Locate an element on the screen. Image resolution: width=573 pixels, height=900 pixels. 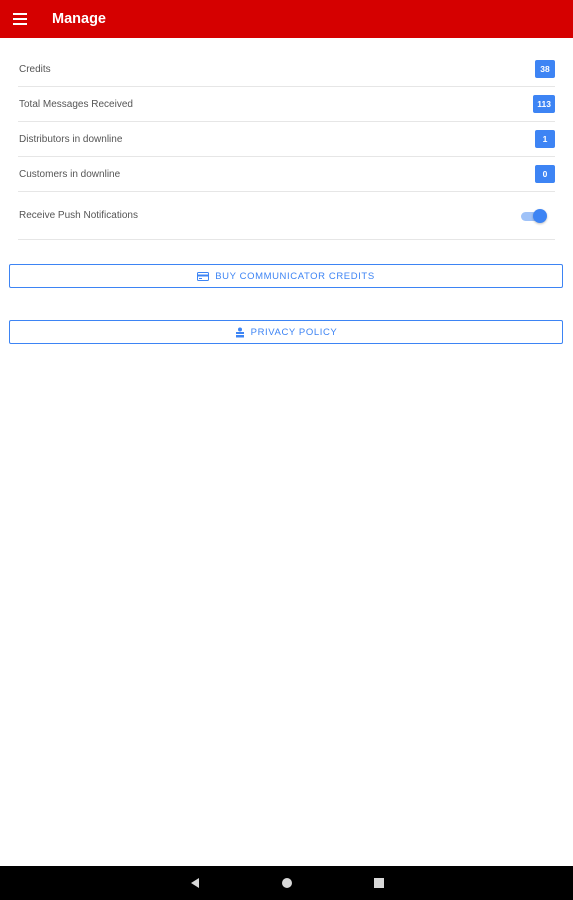
menu-icon is located at coordinates (20, 19).